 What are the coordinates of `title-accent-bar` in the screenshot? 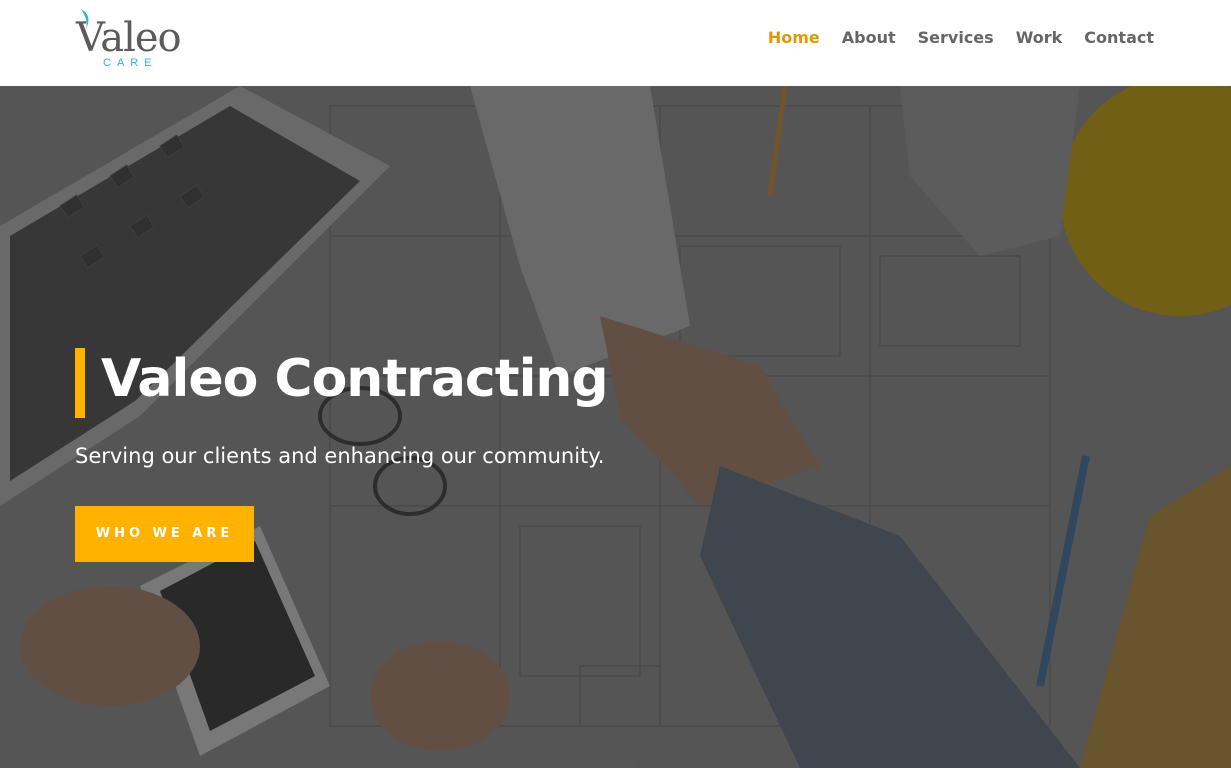 It's located at (80, 383).